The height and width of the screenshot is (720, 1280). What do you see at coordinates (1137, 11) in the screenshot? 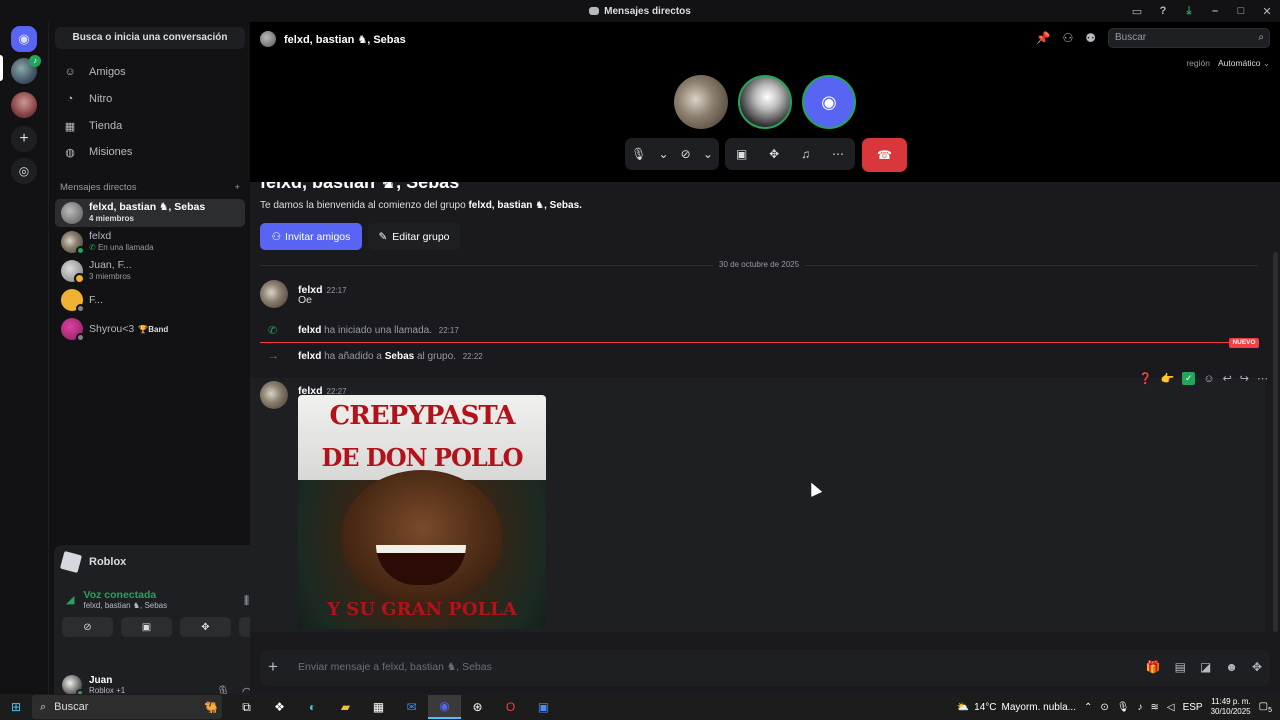
I see `inbox-icon: ▭` at bounding box center [1137, 11].